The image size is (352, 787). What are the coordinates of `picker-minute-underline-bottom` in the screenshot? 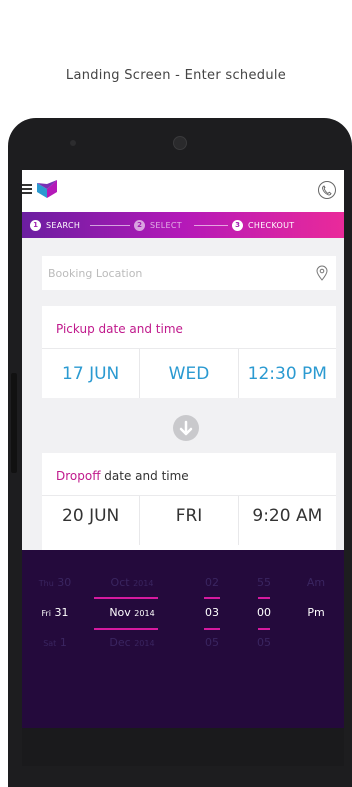 It's located at (264, 629).